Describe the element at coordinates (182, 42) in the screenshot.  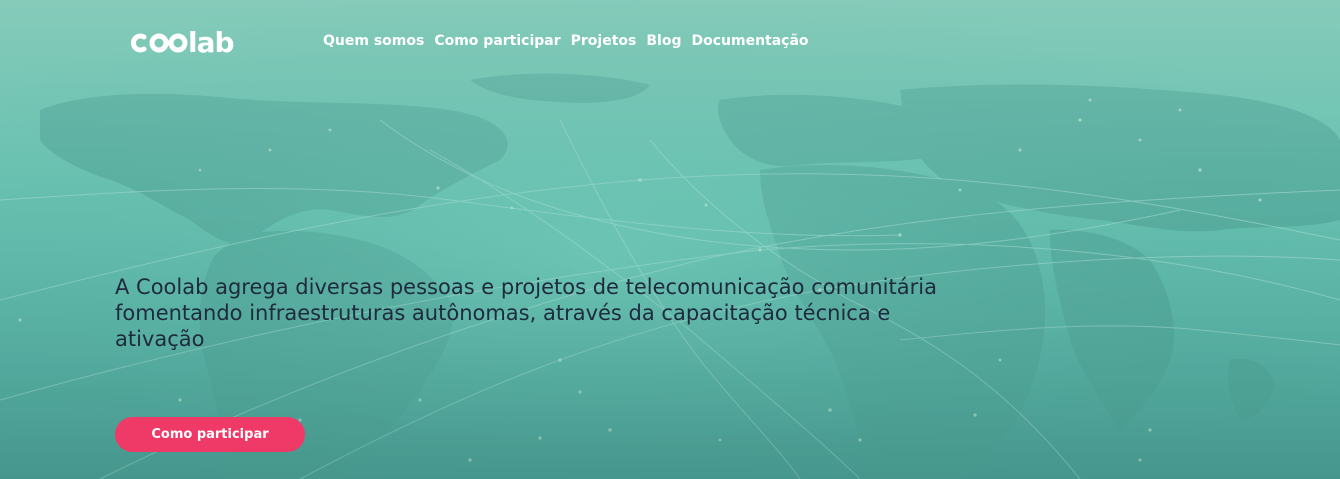
I see `coolab-logo-icon: lab` at that location.